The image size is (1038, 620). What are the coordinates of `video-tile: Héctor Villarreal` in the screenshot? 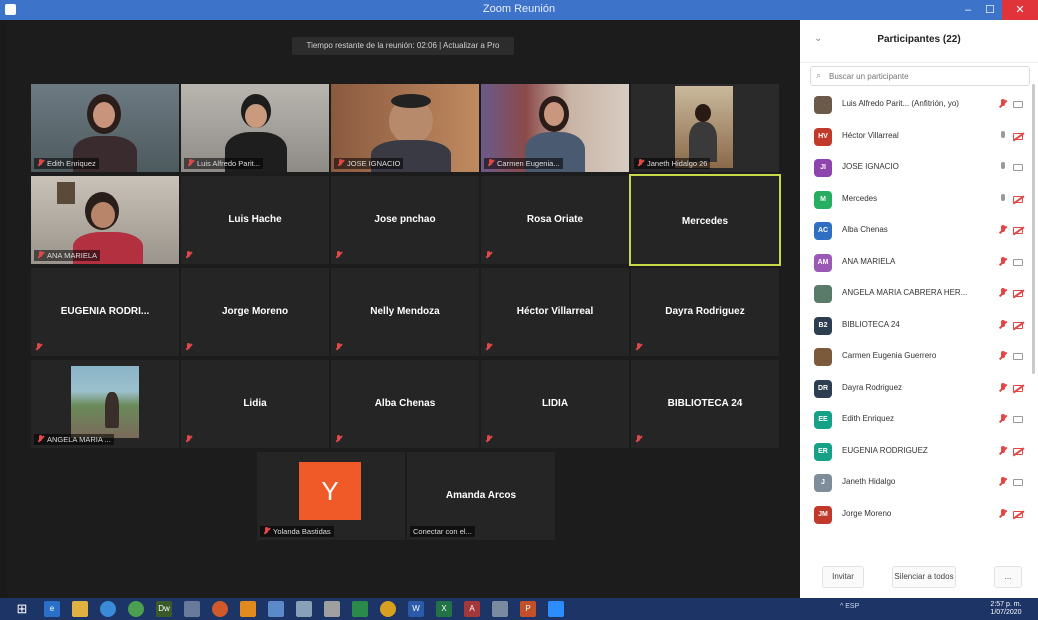 It's located at (555, 312).